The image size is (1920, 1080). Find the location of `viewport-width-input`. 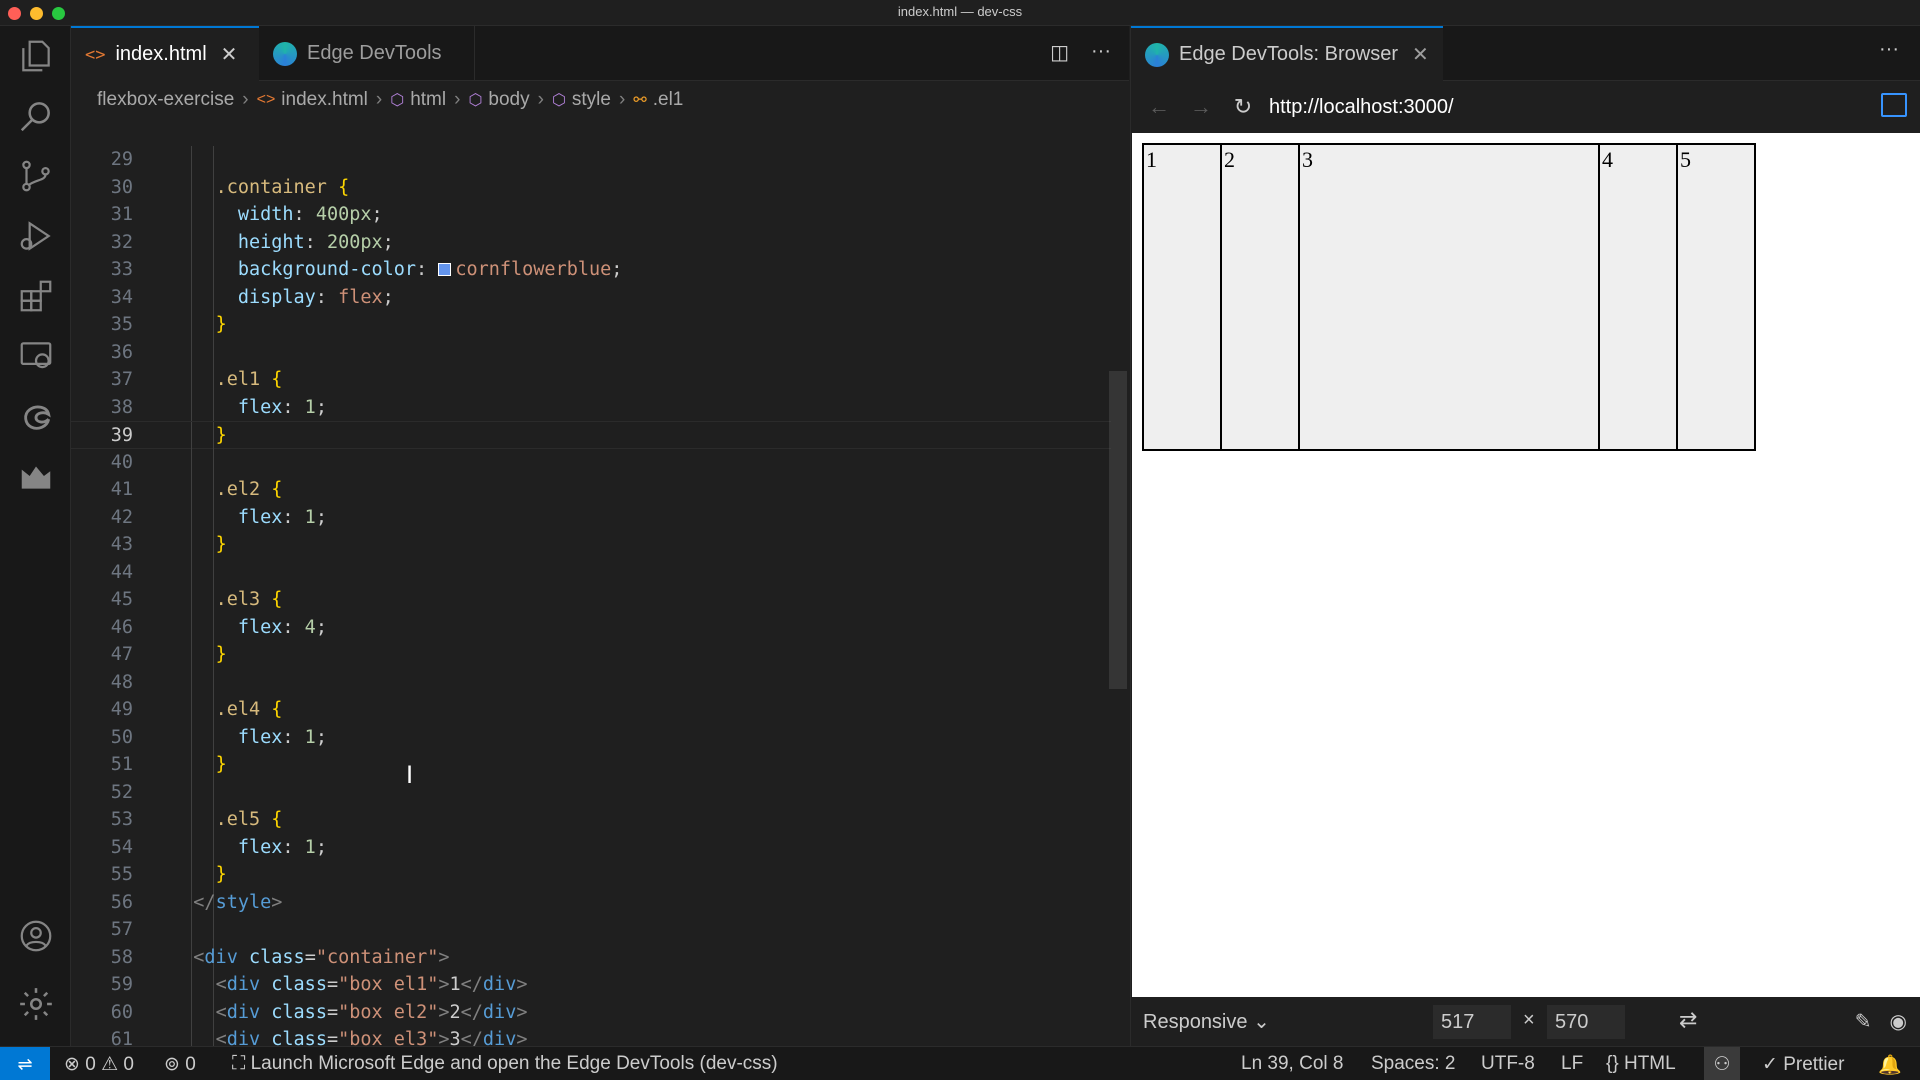

viewport-width-input is located at coordinates (1472, 1022).